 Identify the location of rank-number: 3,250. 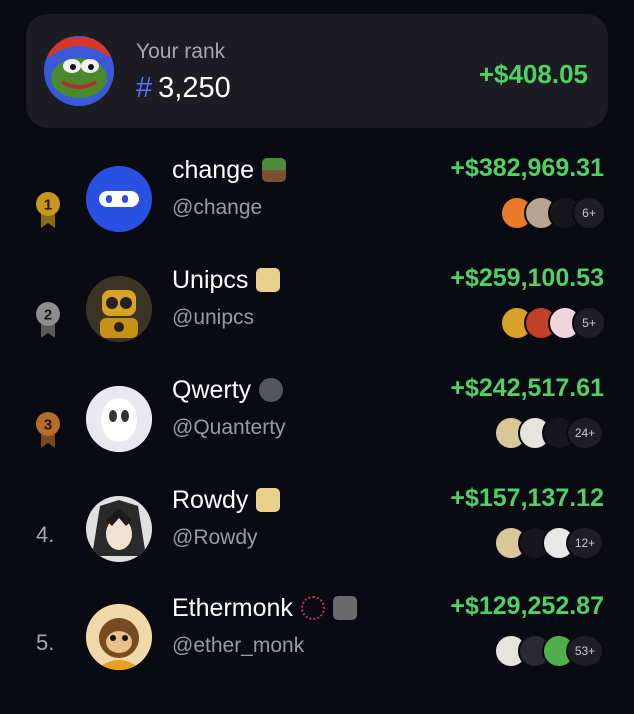
(194, 88).